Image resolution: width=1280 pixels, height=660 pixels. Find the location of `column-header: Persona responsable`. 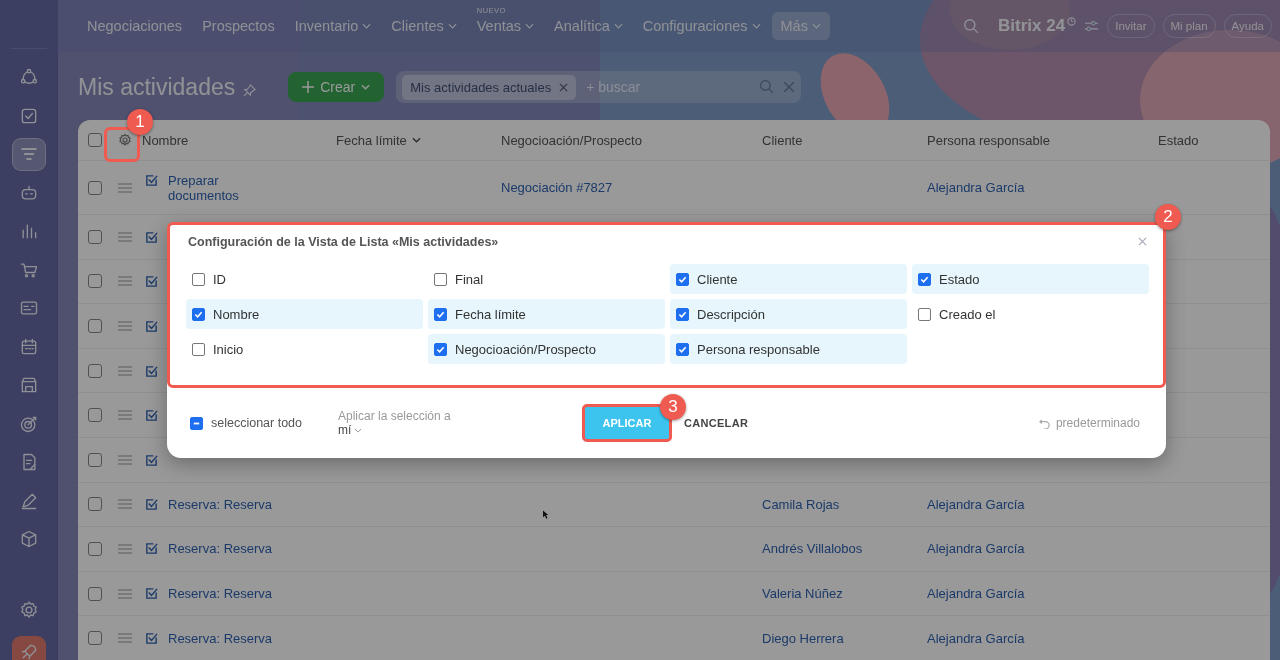

column-header: Persona responsable is located at coordinates (1042, 140).